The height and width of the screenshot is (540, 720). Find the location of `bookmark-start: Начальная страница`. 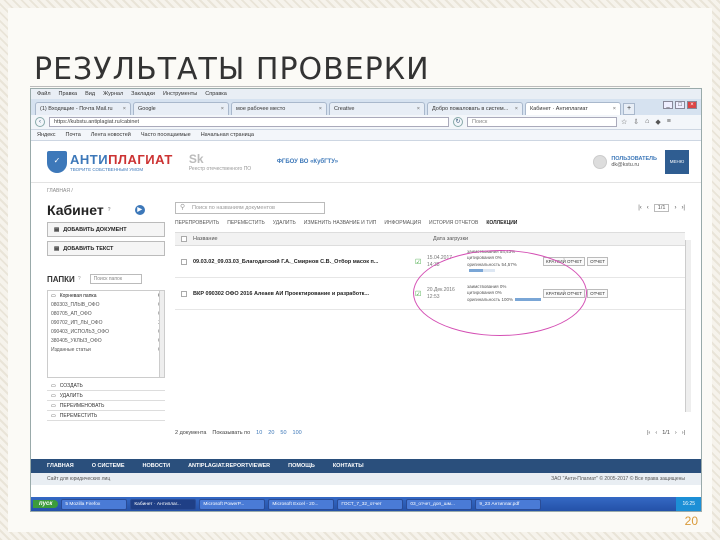

bookmark-start: Начальная страница is located at coordinates (227, 135).